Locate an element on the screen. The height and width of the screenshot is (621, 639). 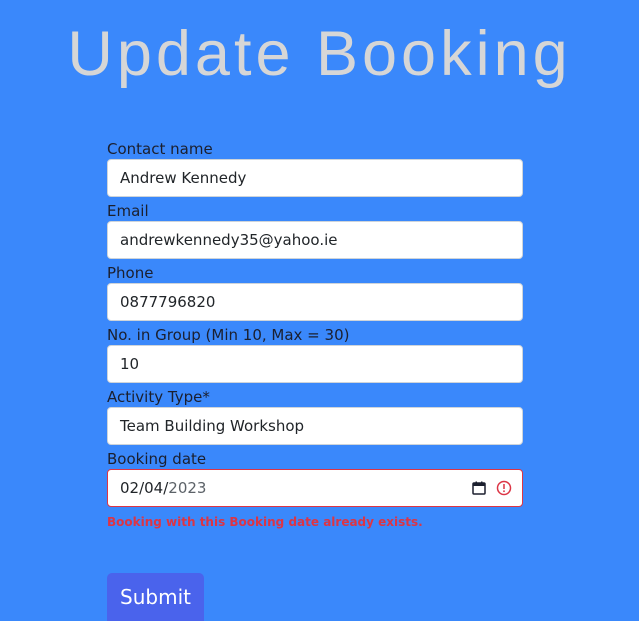
phone-group: Phone 0877796820 is located at coordinates (315, 294).